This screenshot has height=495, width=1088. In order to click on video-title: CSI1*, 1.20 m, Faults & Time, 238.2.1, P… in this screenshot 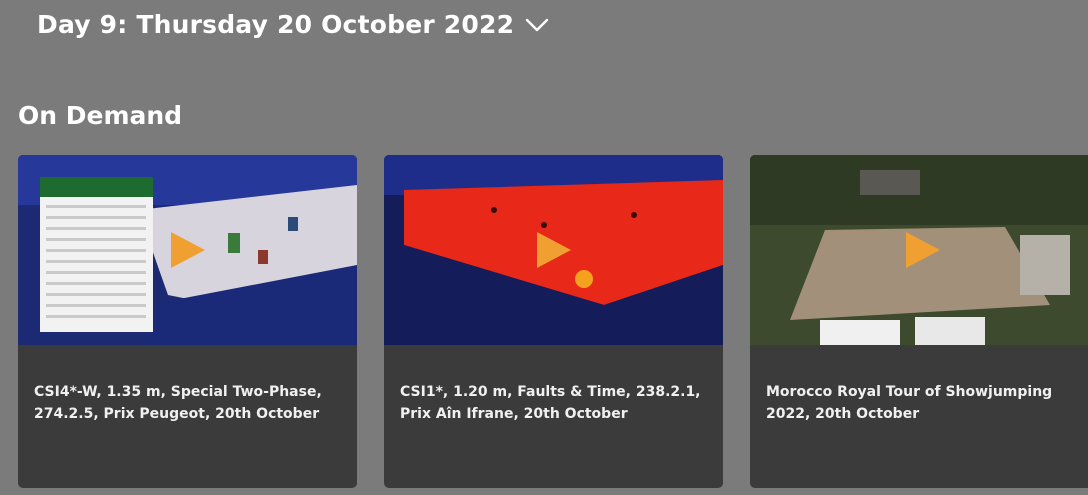, I will do `click(550, 403)`.